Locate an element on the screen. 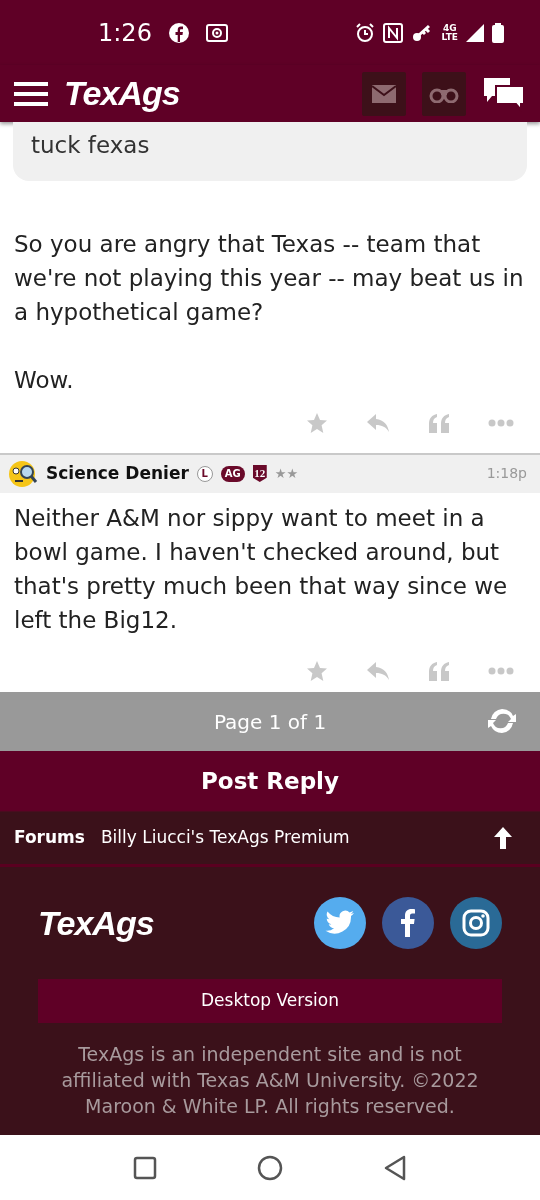  post-time: 1:18p is located at coordinates (506, 473).